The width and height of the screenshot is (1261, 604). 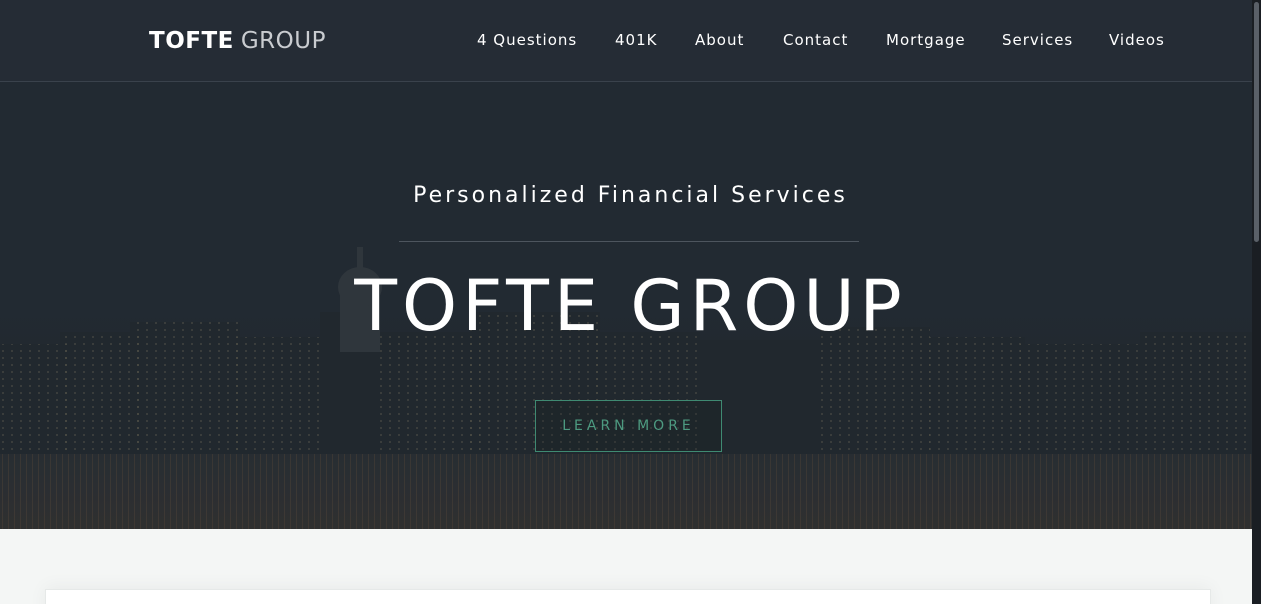 I want to click on nav-item-about: About, so click(x=719, y=40).